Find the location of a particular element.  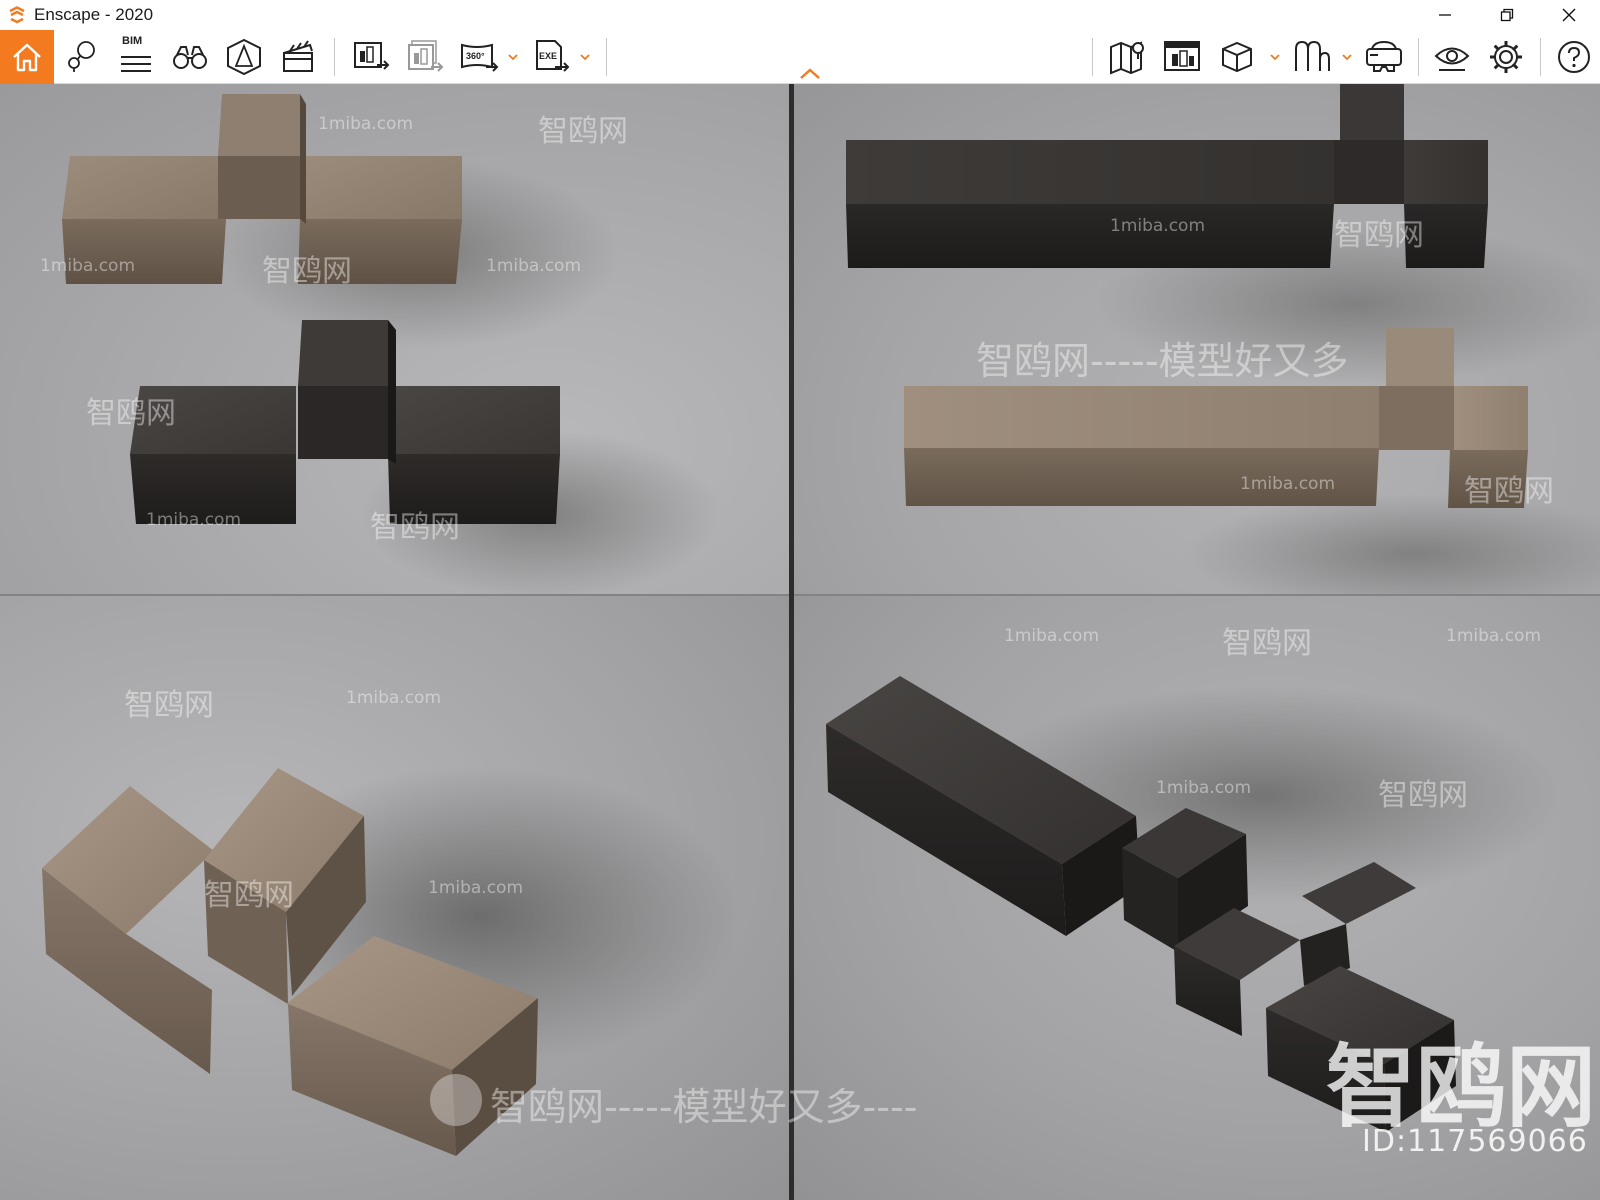

material-button is located at coordinates (1312, 57).